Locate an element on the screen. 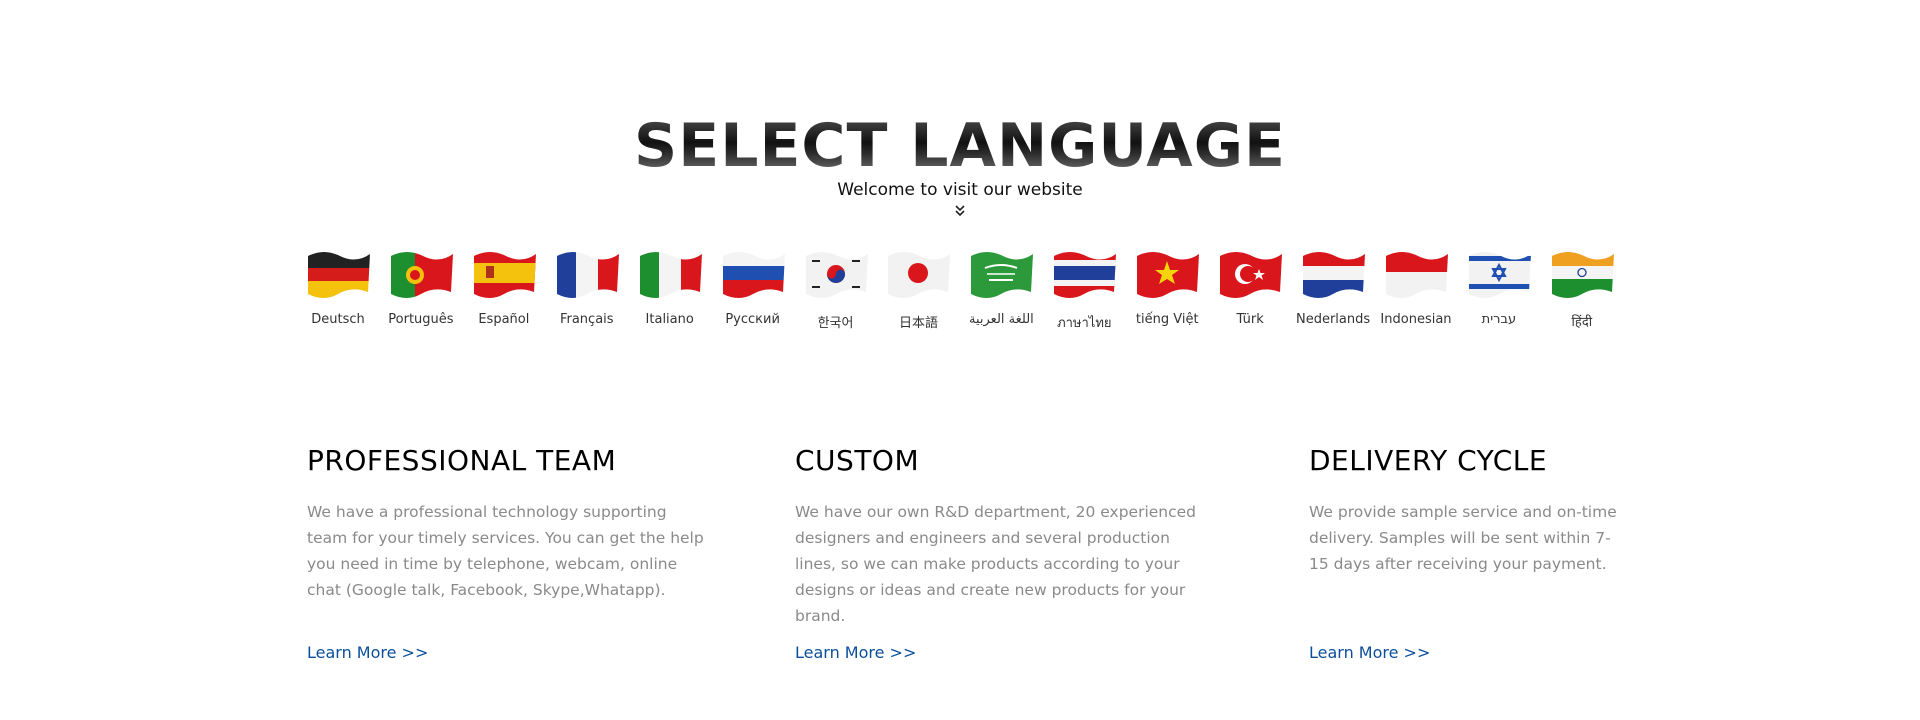 The height and width of the screenshot is (720, 1920). language-option-hebrew: עברית is located at coordinates (1499, 291).